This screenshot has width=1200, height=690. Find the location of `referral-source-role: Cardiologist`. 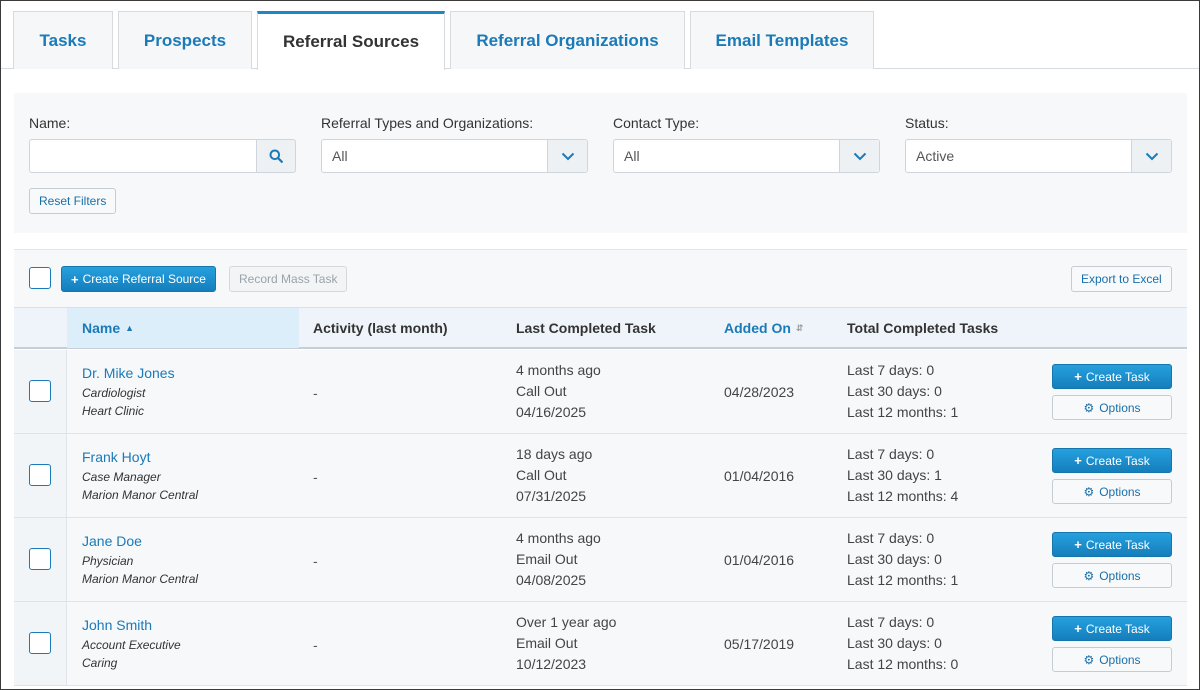

referral-source-role: Cardiologist is located at coordinates (114, 393).